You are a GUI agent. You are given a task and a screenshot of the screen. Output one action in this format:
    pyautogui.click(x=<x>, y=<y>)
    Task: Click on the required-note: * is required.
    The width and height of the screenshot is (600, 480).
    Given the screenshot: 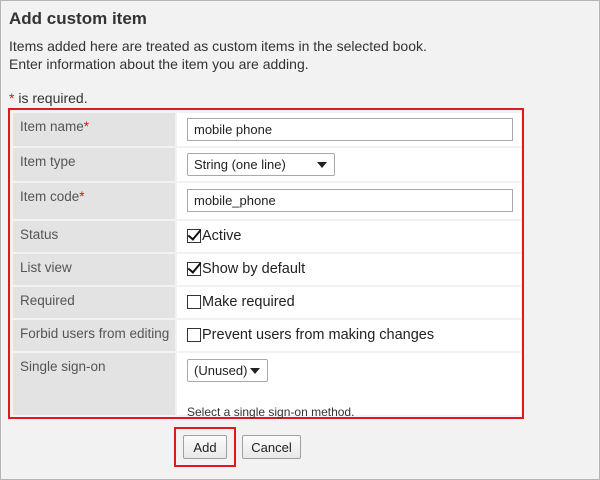 What is the action you would take?
    pyautogui.click(x=48, y=98)
    